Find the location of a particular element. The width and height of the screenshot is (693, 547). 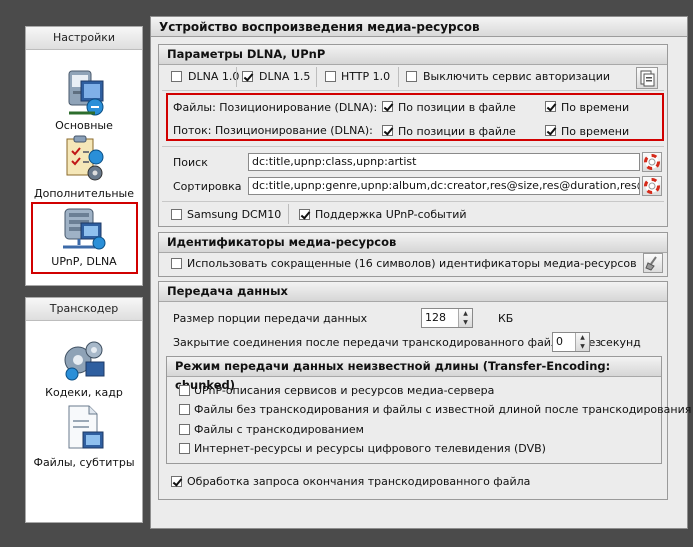

nav-item-upnp-dlna: UPnP, DLNA is located at coordinates (84, 237).